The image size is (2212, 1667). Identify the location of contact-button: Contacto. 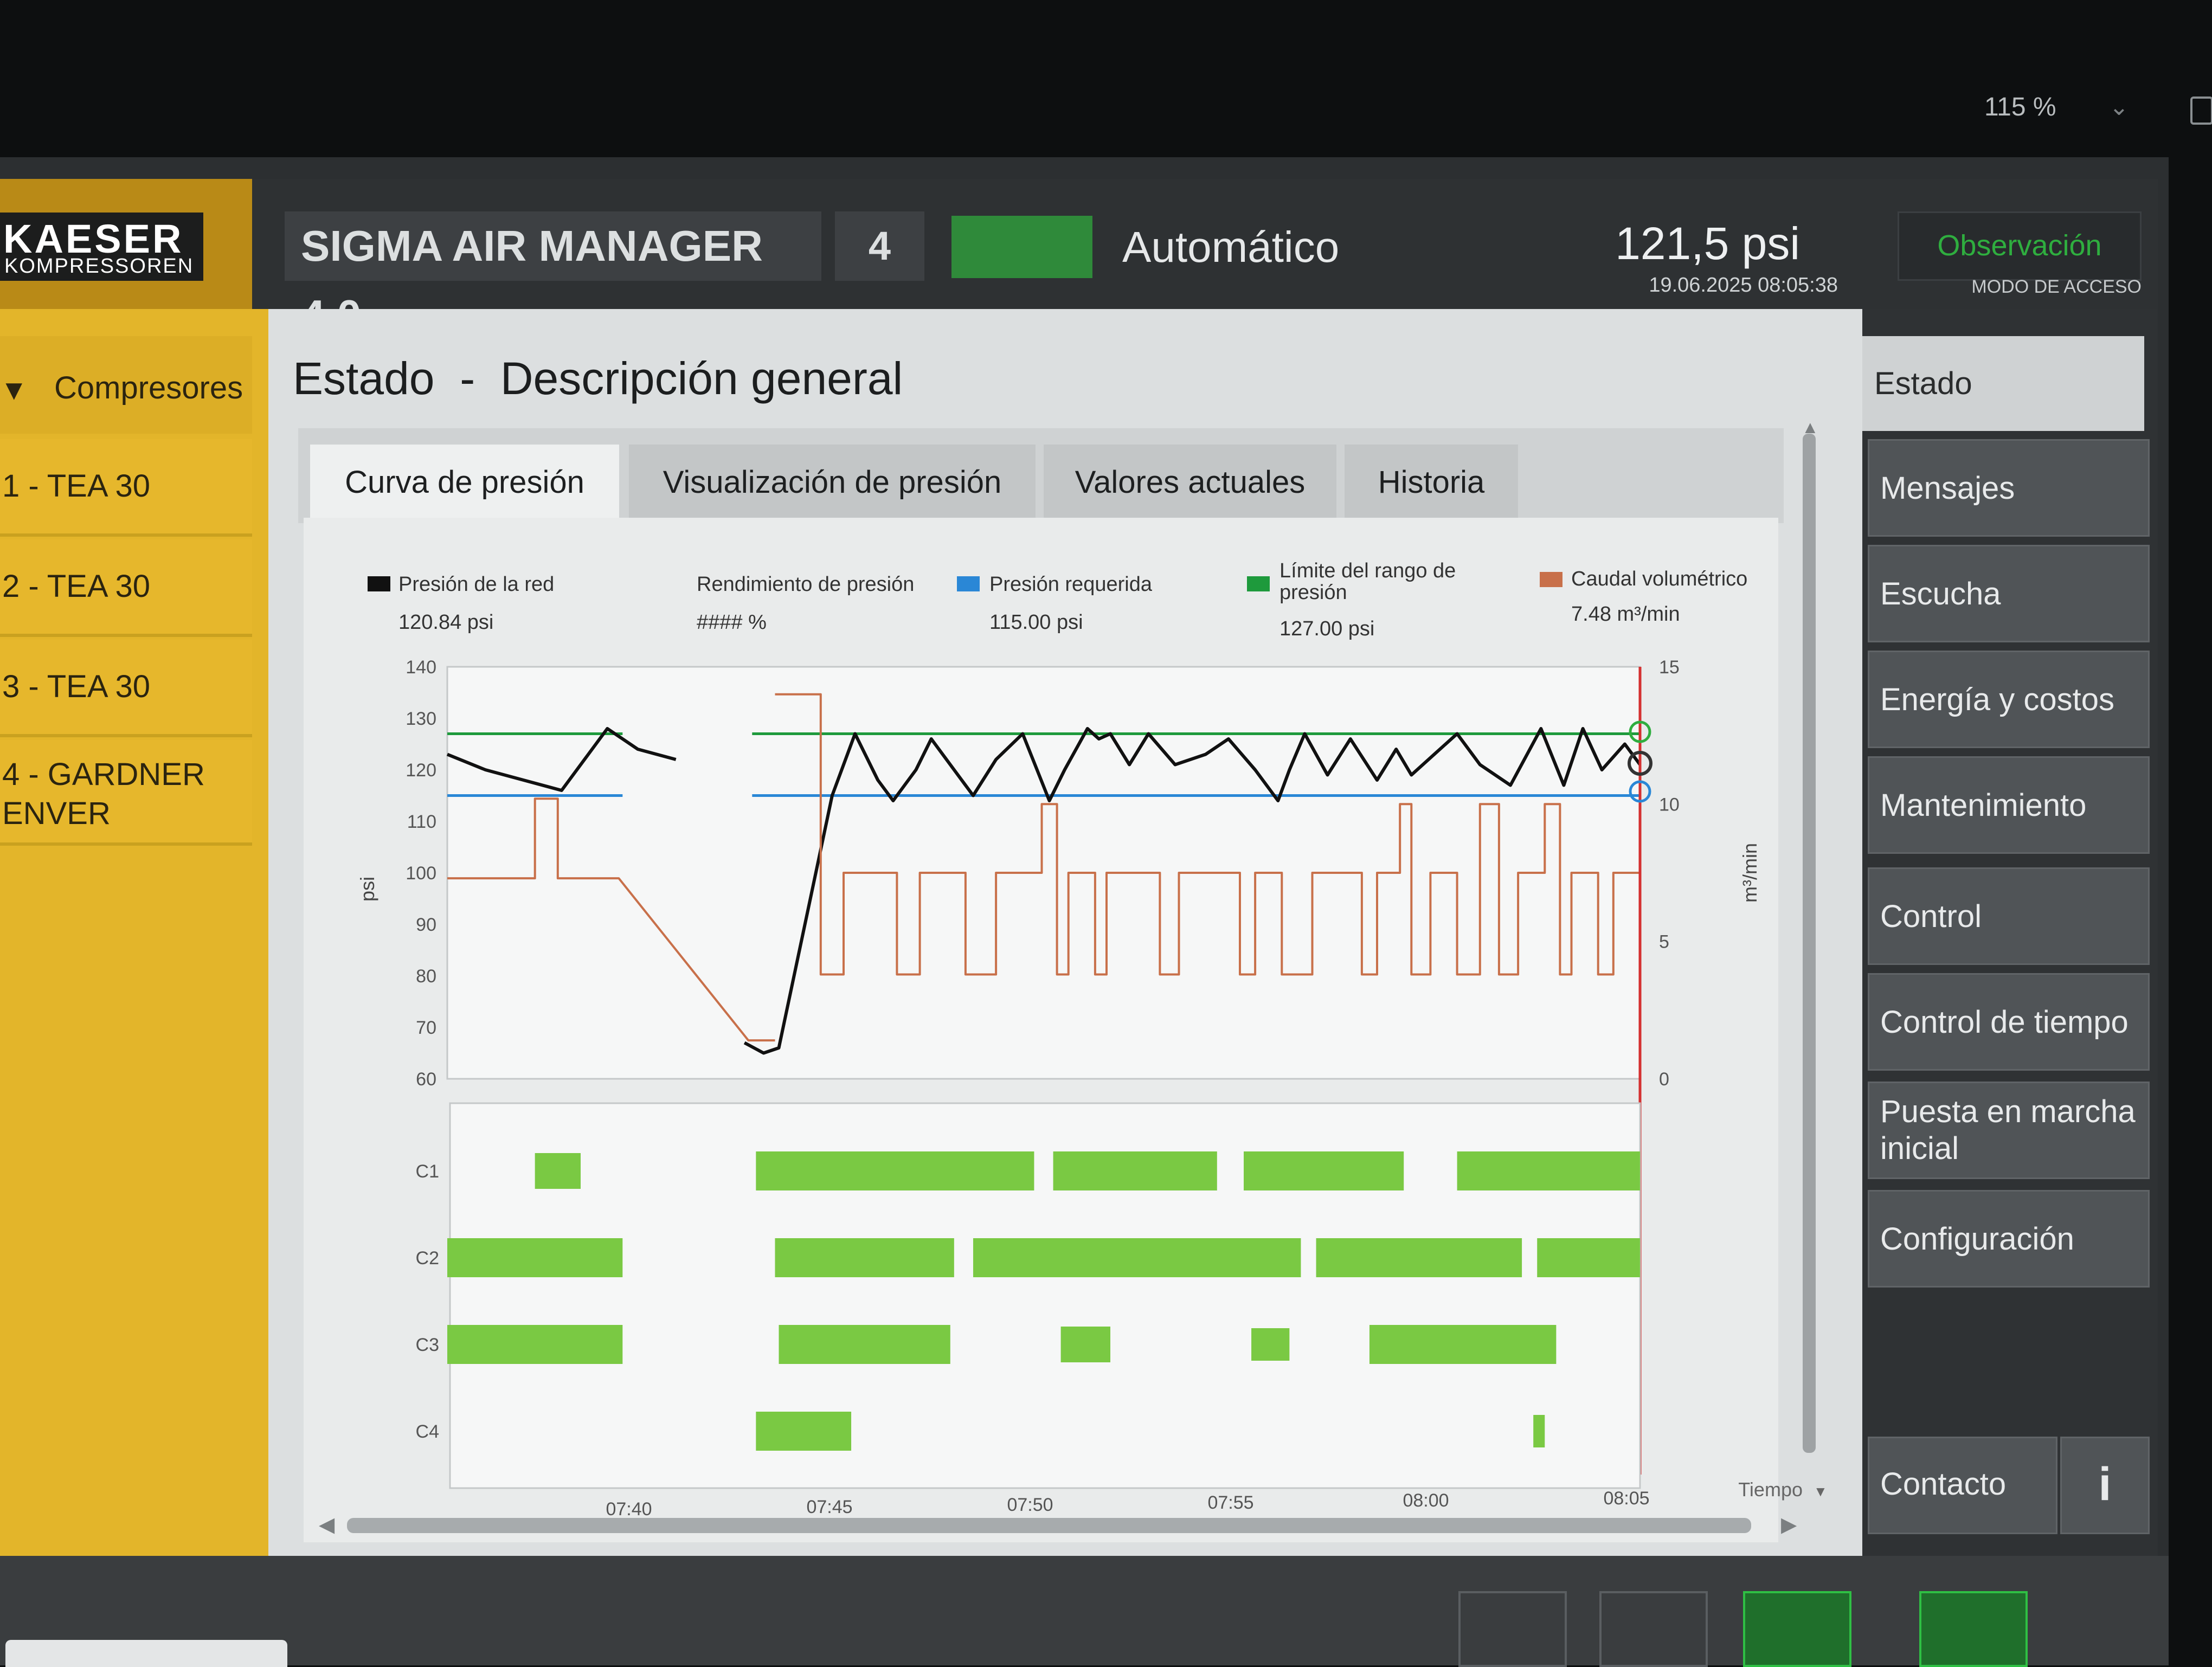
(1962, 1485).